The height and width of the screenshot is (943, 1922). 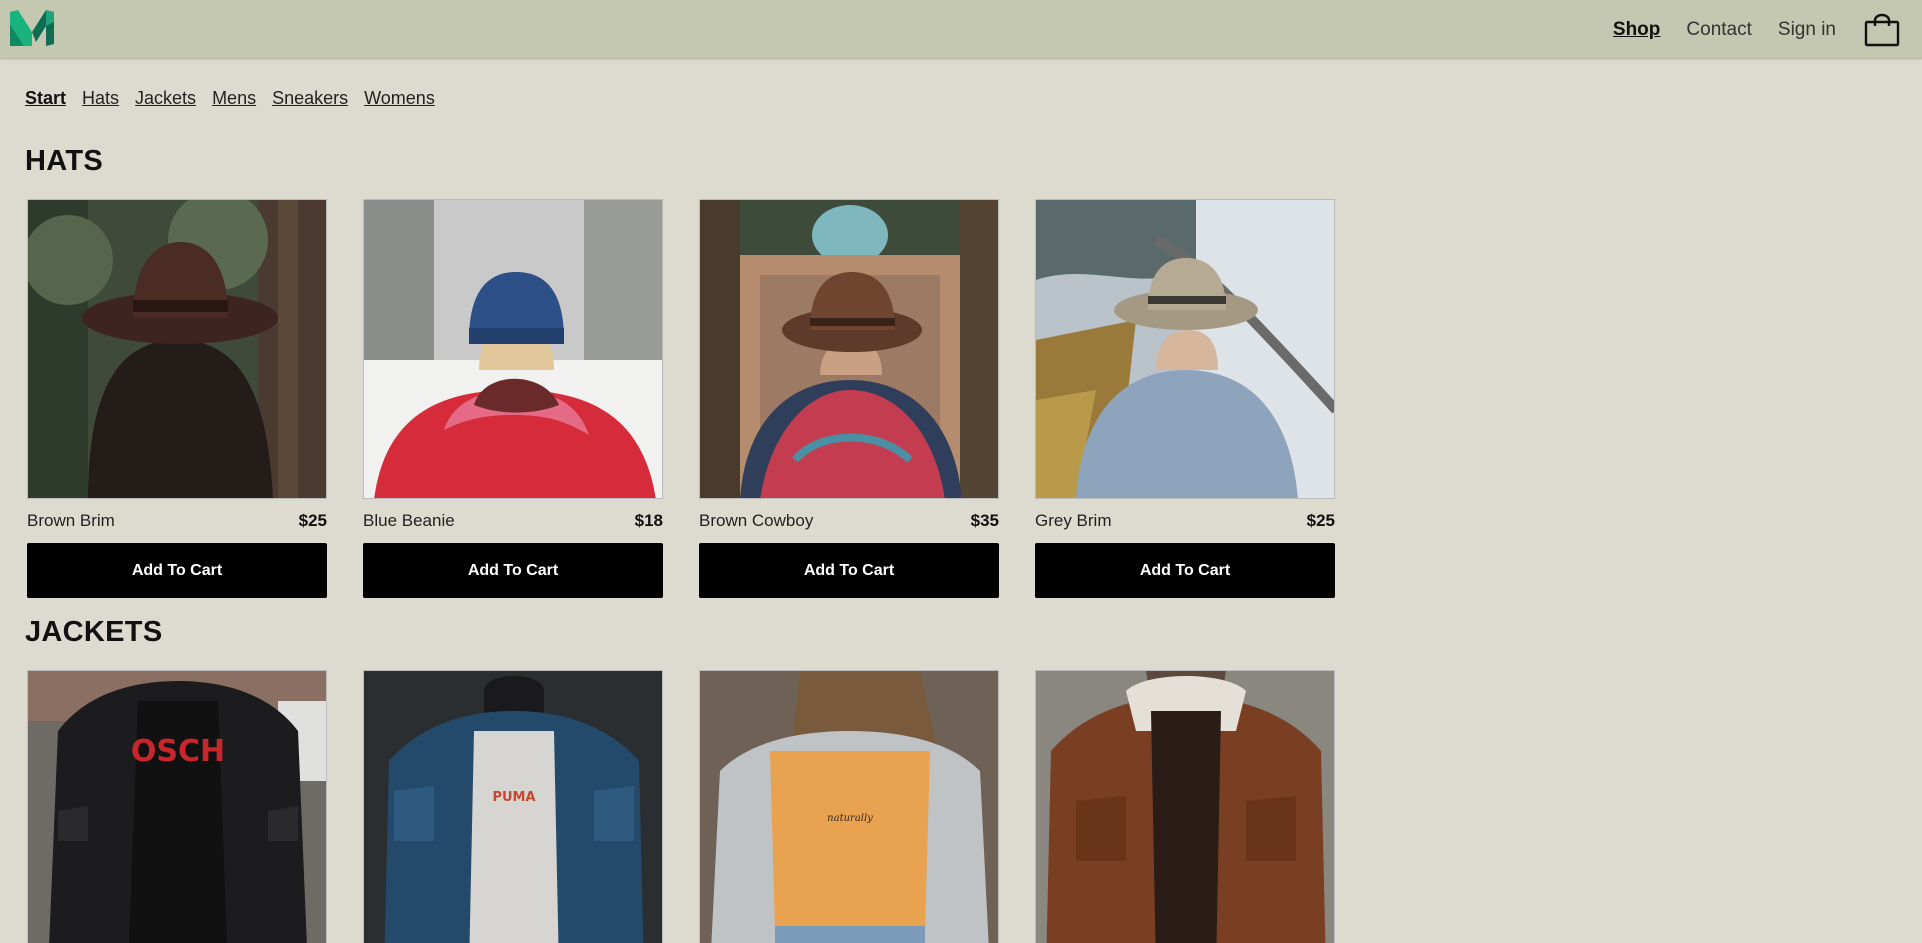 I want to click on product-image-jacket-2: PUMA, so click(x=513, y=806).